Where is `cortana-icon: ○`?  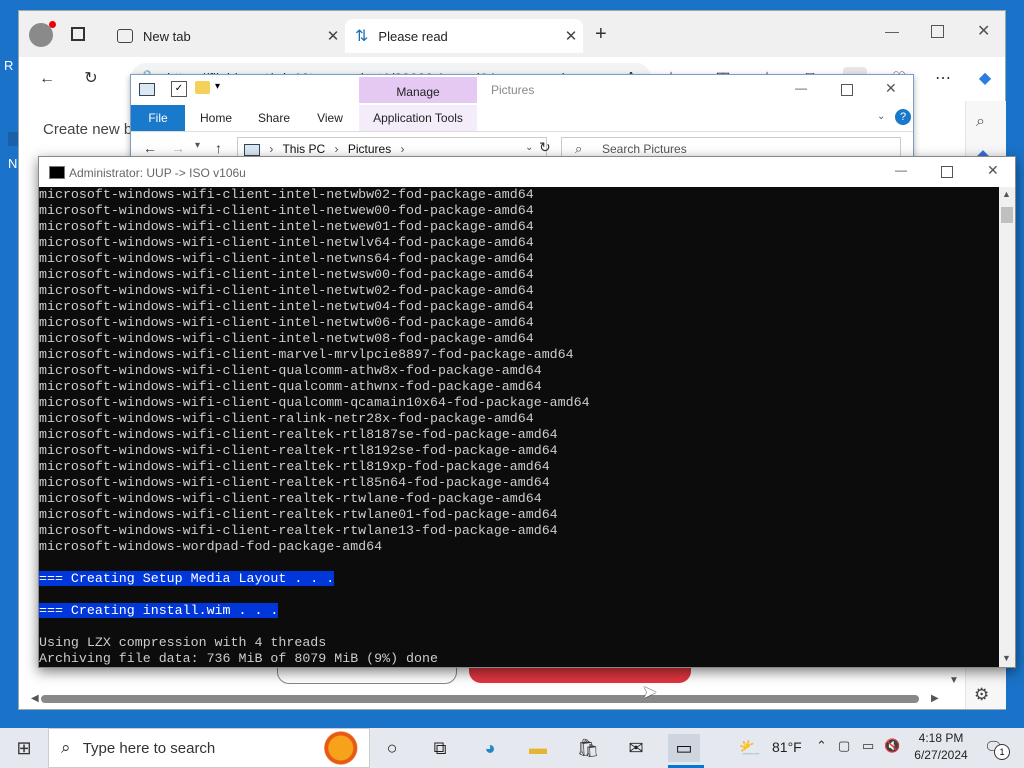 cortana-icon: ○ is located at coordinates (392, 748).